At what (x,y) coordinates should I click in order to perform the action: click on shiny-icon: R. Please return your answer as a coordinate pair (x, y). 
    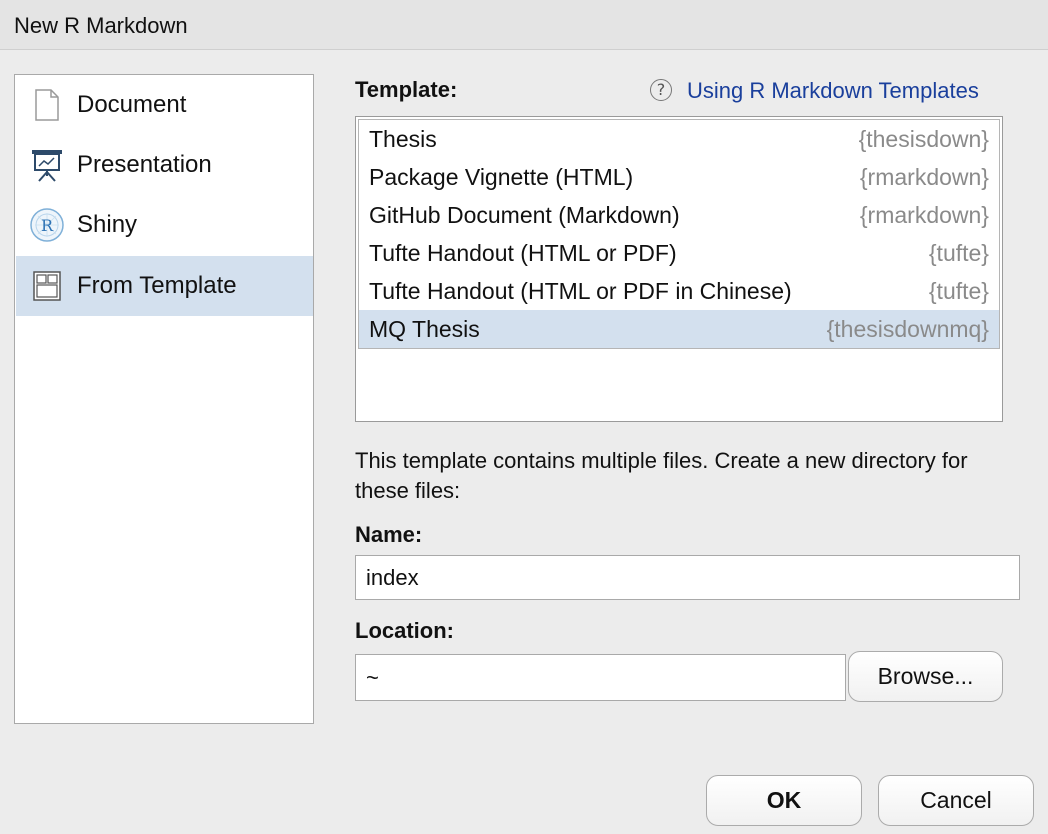
    Looking at the image, I should click on (47, 225).